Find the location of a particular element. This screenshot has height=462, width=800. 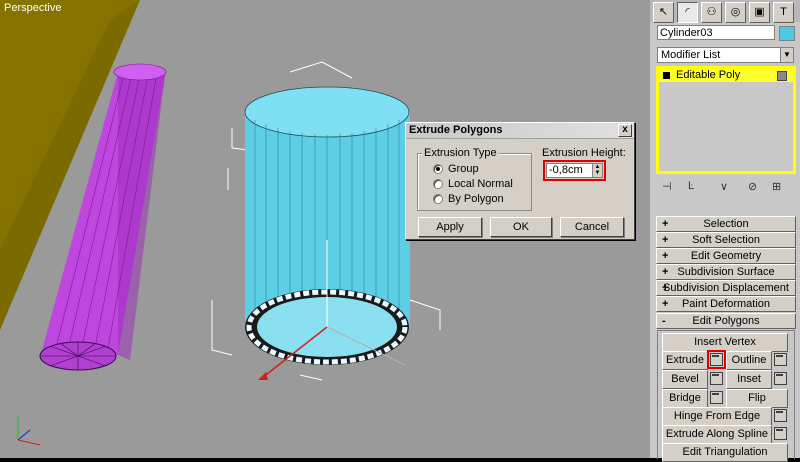

extrusion-type-label: Extrusion Type is located at coordinates (460, 153).